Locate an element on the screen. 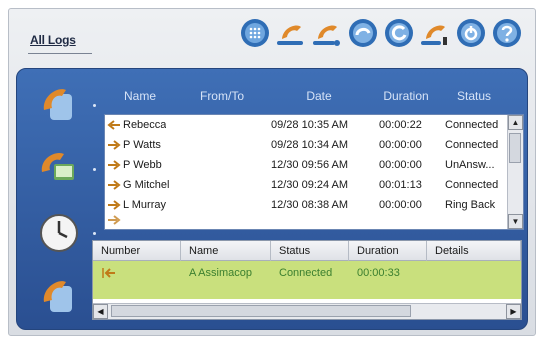 This screenshot has height=345, width=545. column-header-date: Date is located at coordinates (319, 96).